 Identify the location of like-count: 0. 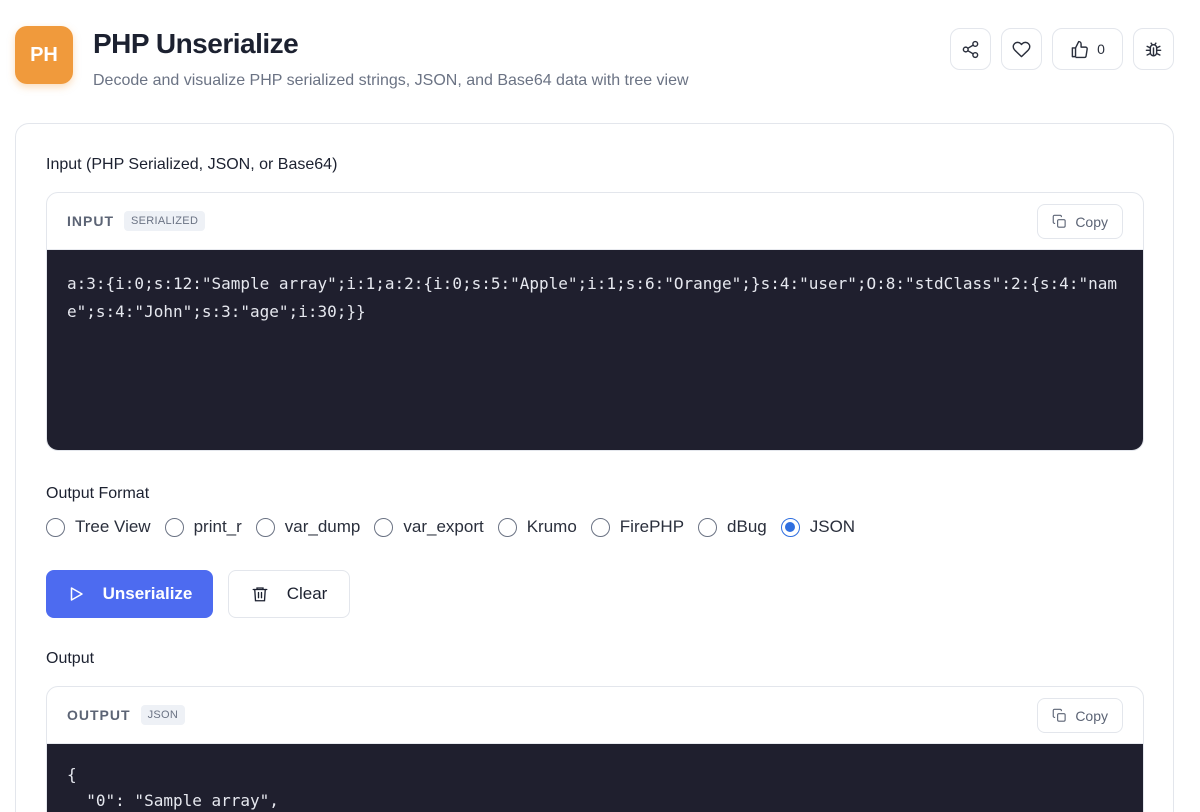
(1101, 49).